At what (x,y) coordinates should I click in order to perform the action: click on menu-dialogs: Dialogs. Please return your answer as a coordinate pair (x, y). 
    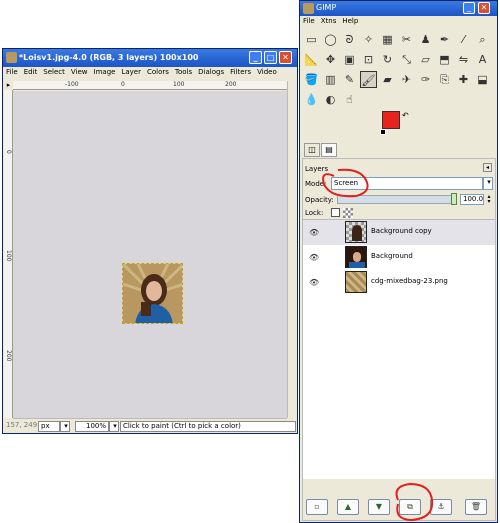
    Looking at the image, I should click on (211, 72).